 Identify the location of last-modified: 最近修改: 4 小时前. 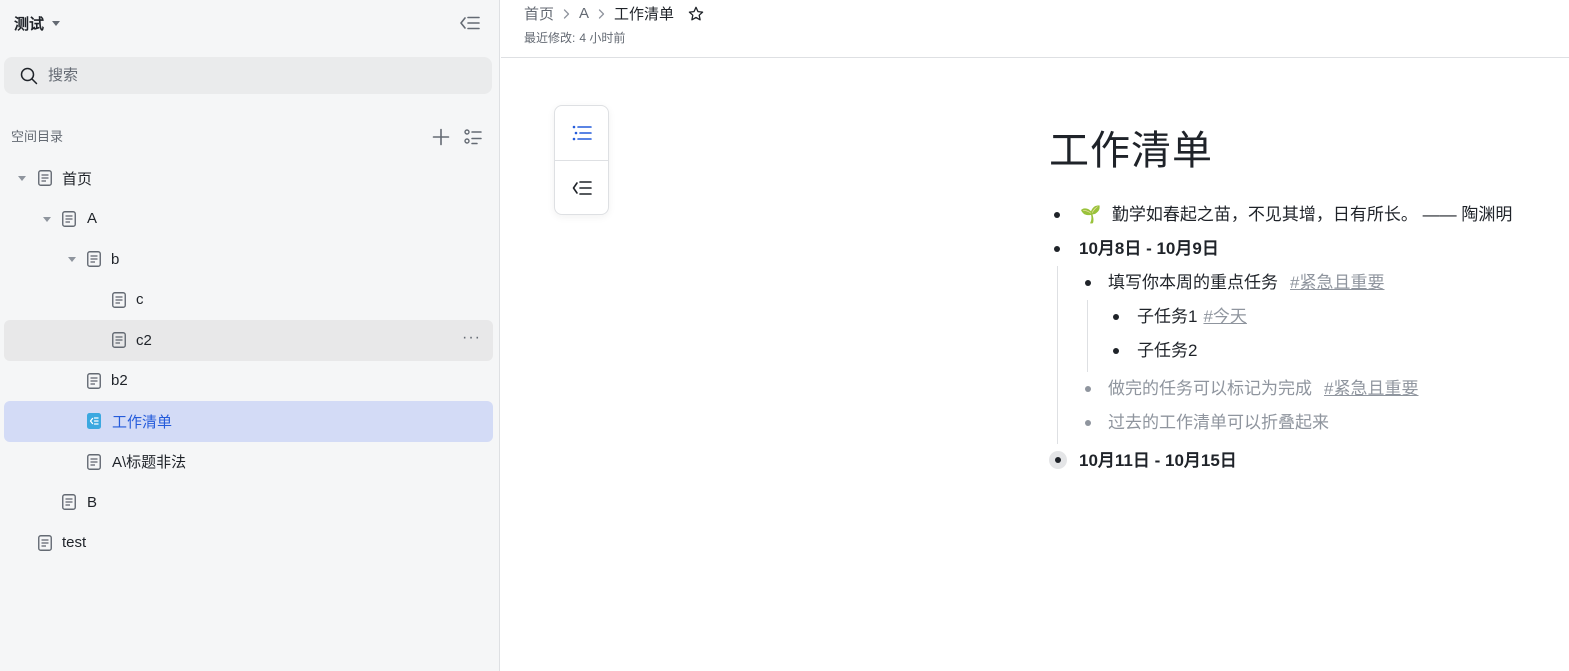
(574, 37).